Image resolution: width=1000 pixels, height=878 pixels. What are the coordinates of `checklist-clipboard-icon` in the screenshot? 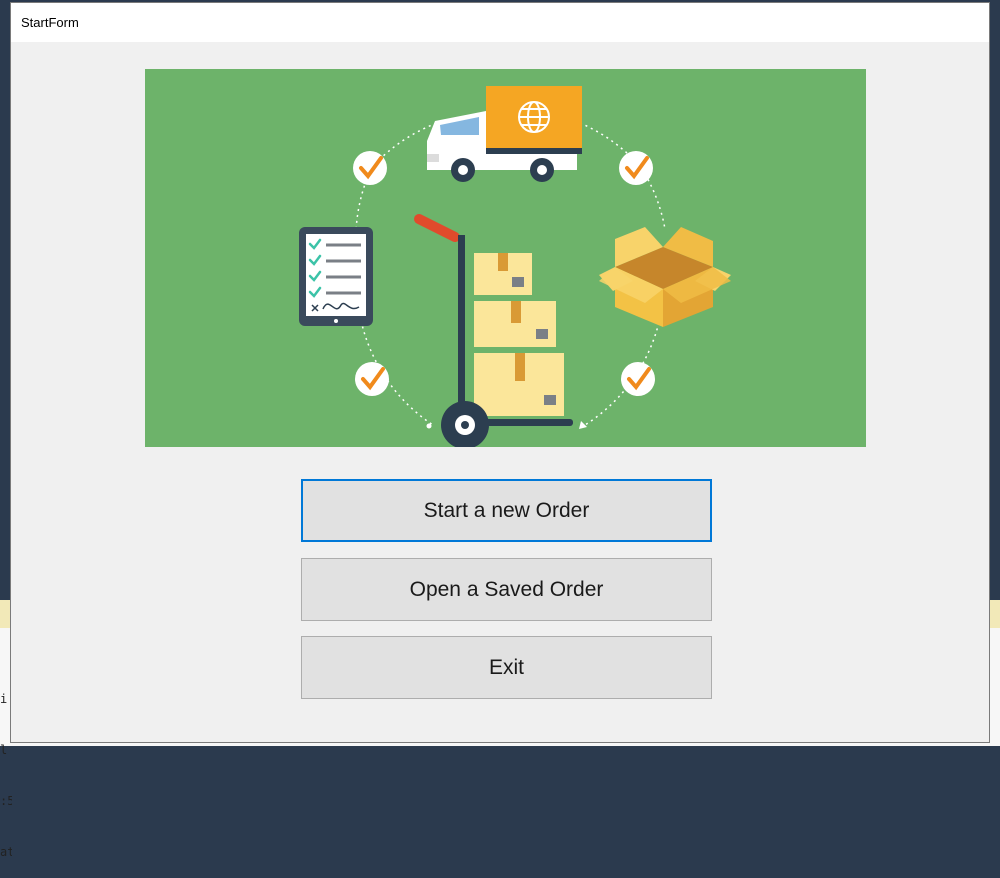 It's located at (336, 276).